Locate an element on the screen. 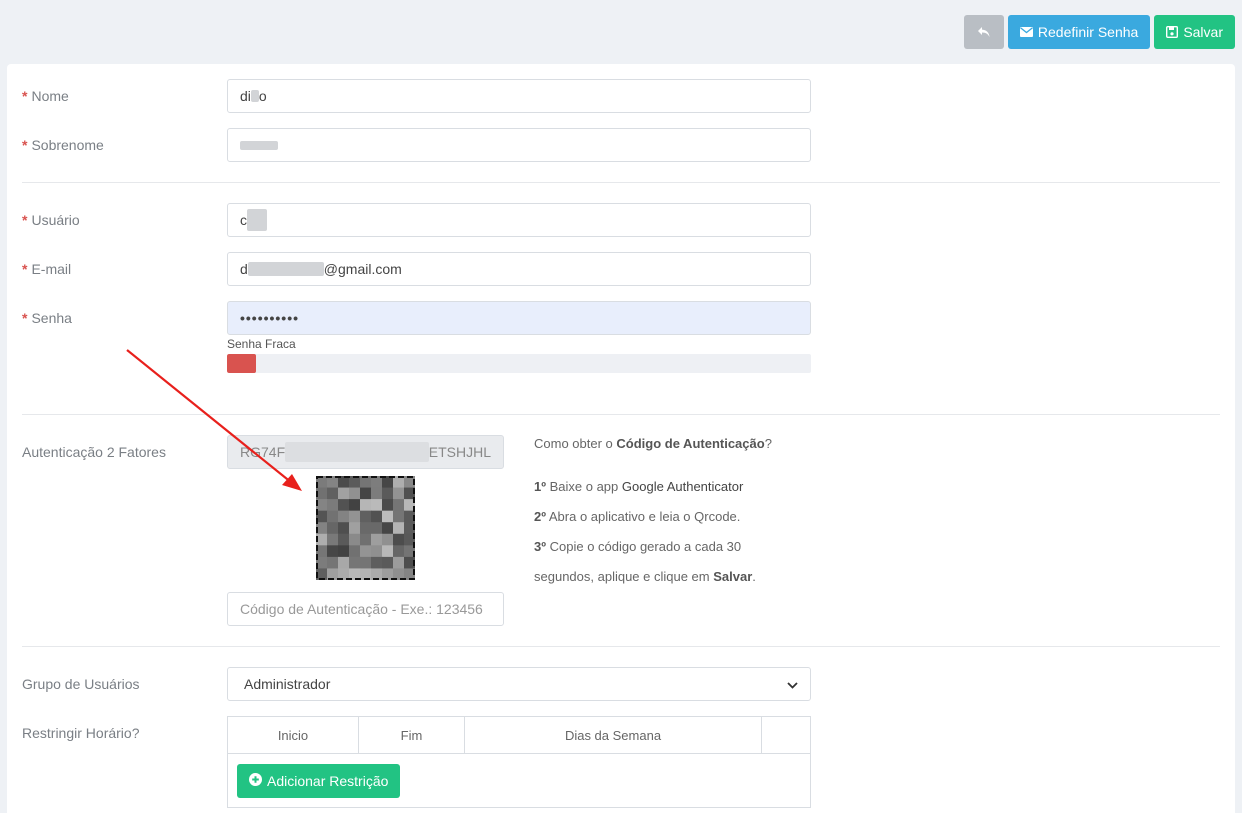 The image size is (1242, 813). undo-arrow-icon is located at coordinates (984, 32).